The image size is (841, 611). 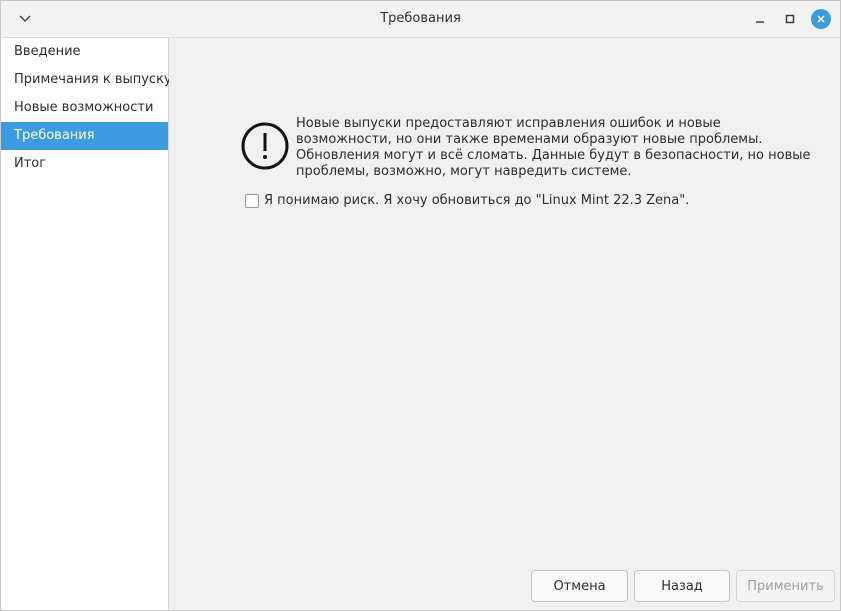 What do you see at coordinates (84, 164) in the screenshot?
I see `sidebar-item-summary: Итог` at bounding box center [84, 164].